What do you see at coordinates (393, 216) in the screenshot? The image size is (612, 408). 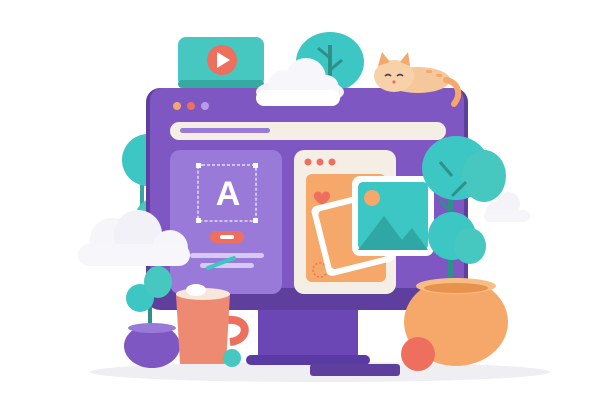 I see `image-icon` at bounding box center [393, 216].